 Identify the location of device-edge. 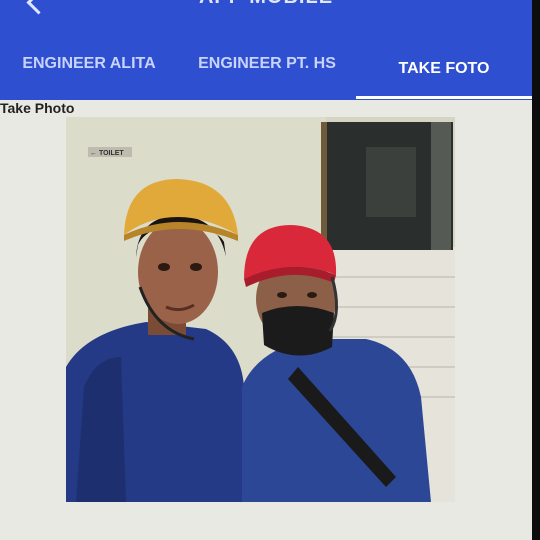
(536, 270).